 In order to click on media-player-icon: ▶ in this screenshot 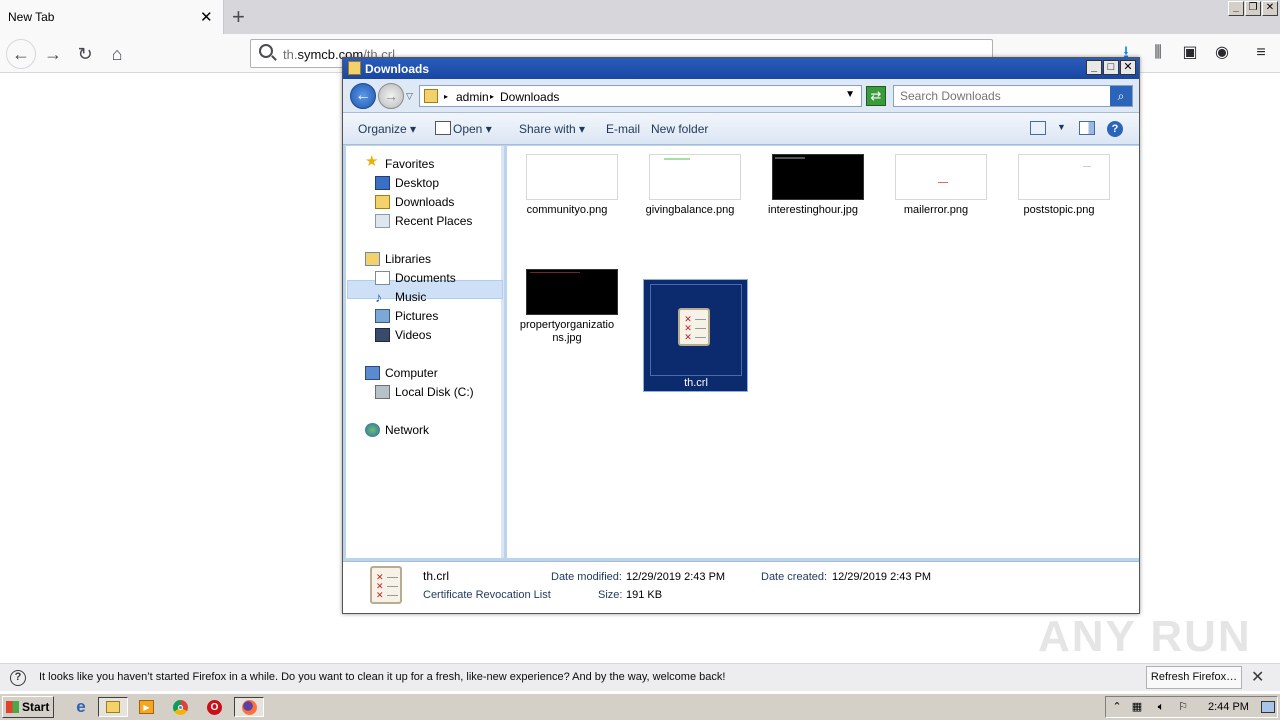, I will do `click(147, 707)`.